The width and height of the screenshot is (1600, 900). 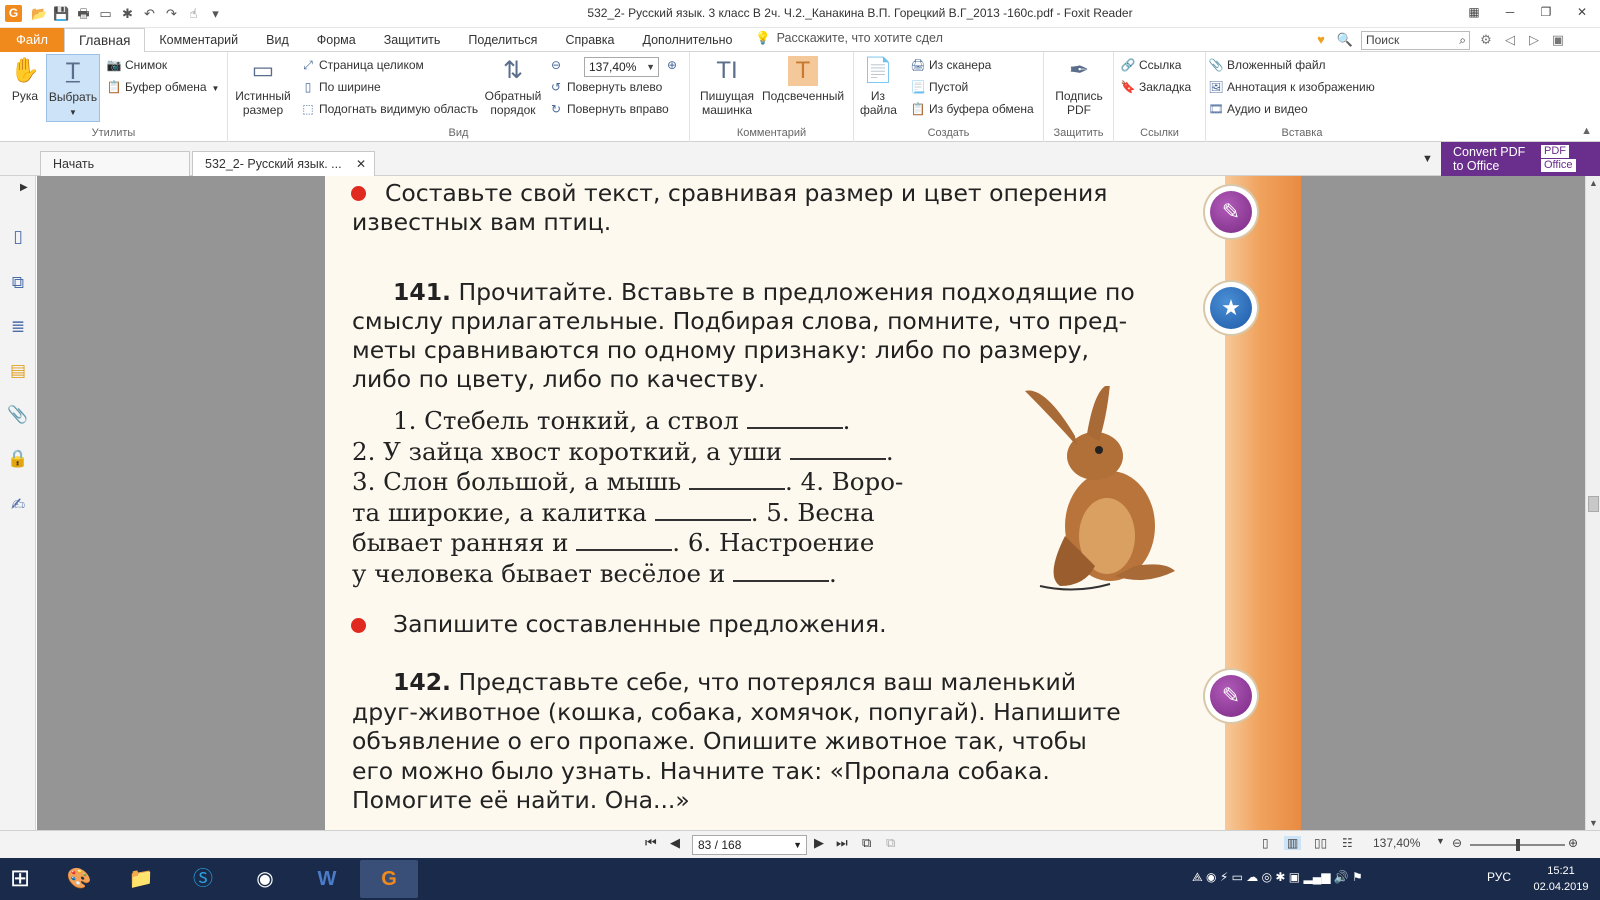 I want to click on collapse-ribbon-icon: ▲, so click(x=1586, y=131).